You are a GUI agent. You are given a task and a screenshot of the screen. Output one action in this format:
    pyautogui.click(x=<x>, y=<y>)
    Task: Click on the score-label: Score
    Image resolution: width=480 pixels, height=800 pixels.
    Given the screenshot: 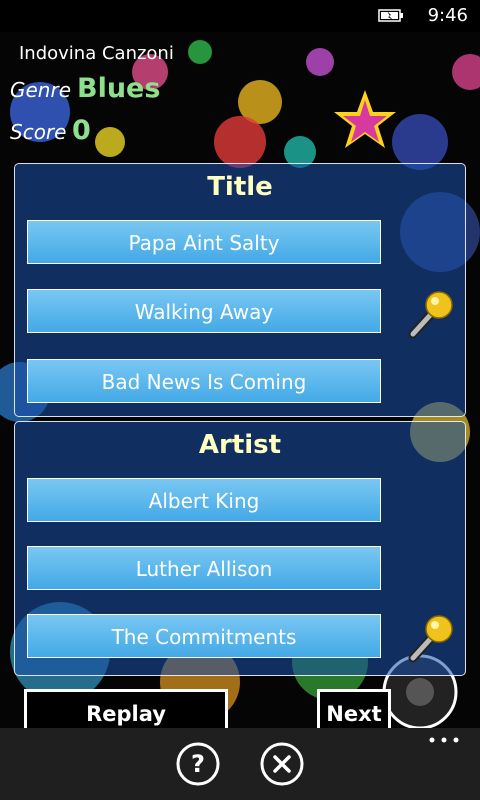 What is the action you would take?
    pyautogui.click(x=38, y=132)
    